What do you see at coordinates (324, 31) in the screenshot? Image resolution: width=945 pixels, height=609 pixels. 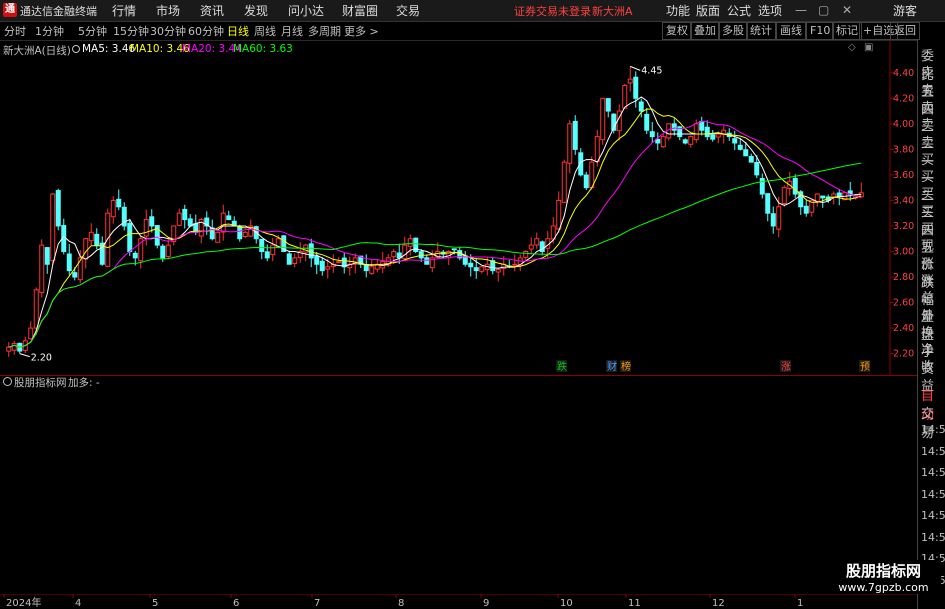 I see `period-multi: 多周期` at bounding box center [324, 31].